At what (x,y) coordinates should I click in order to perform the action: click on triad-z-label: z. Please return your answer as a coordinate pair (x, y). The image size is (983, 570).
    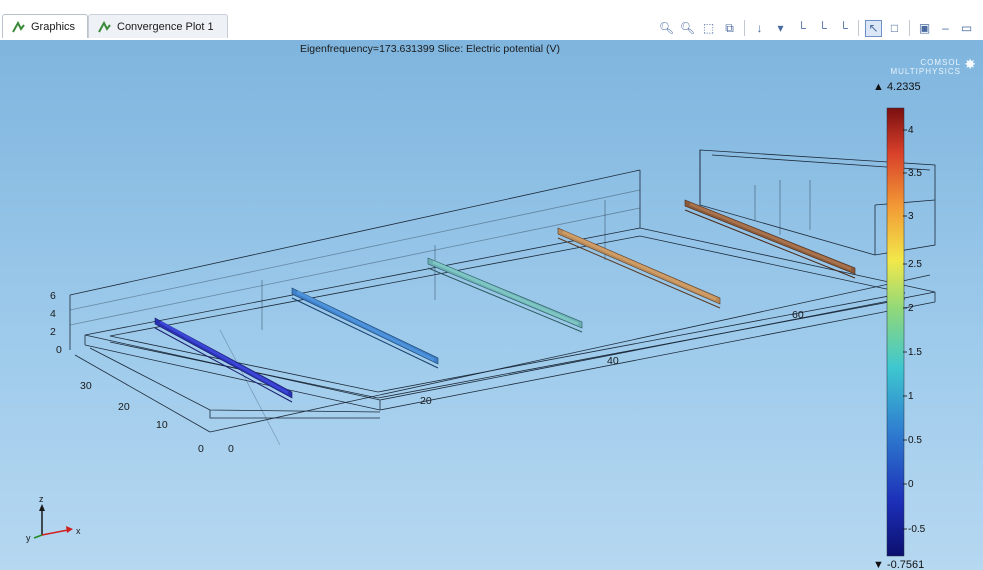
    Looking at the image, I should click on (41, 499).